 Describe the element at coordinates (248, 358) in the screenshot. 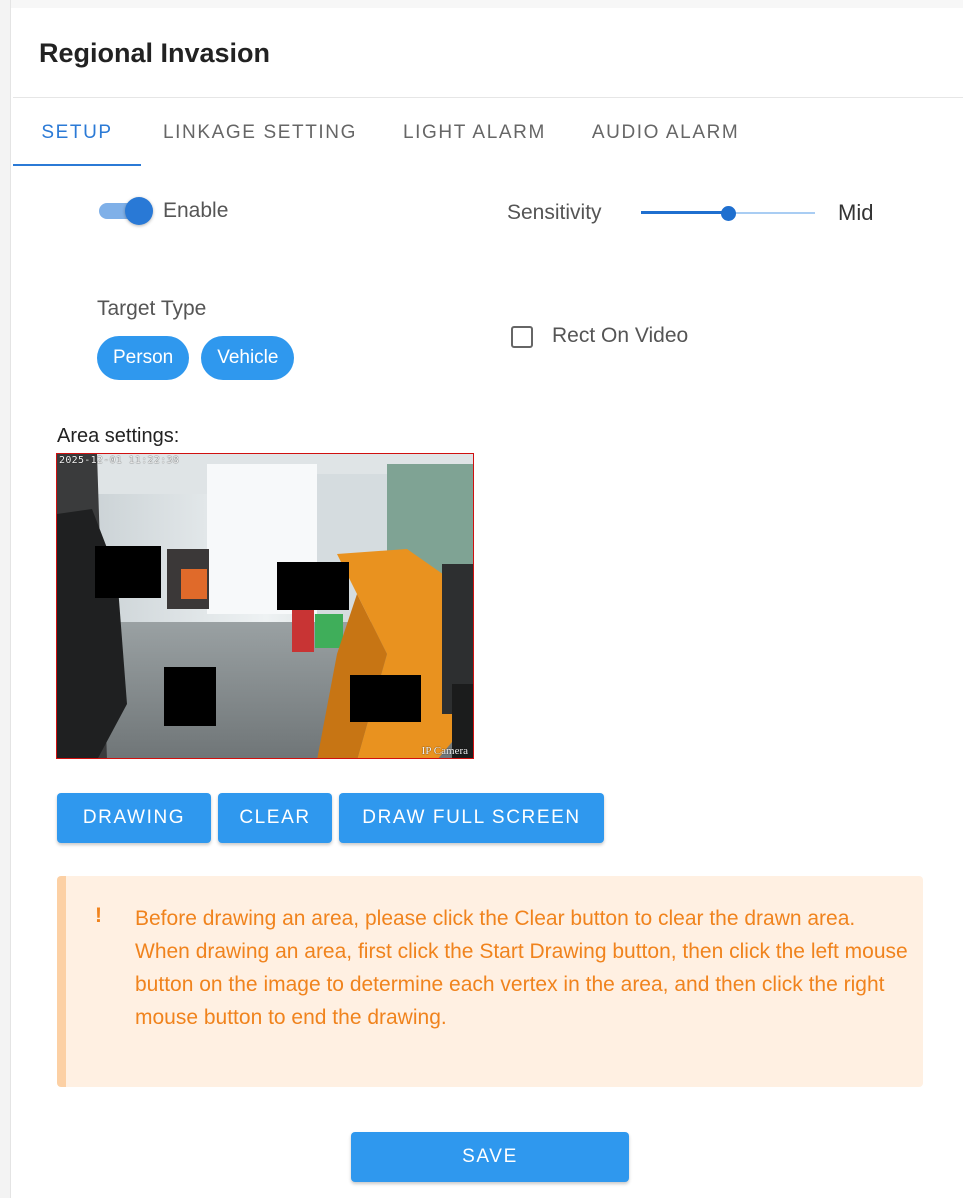

I see `chip-vehicle: Vehicle` at that location.